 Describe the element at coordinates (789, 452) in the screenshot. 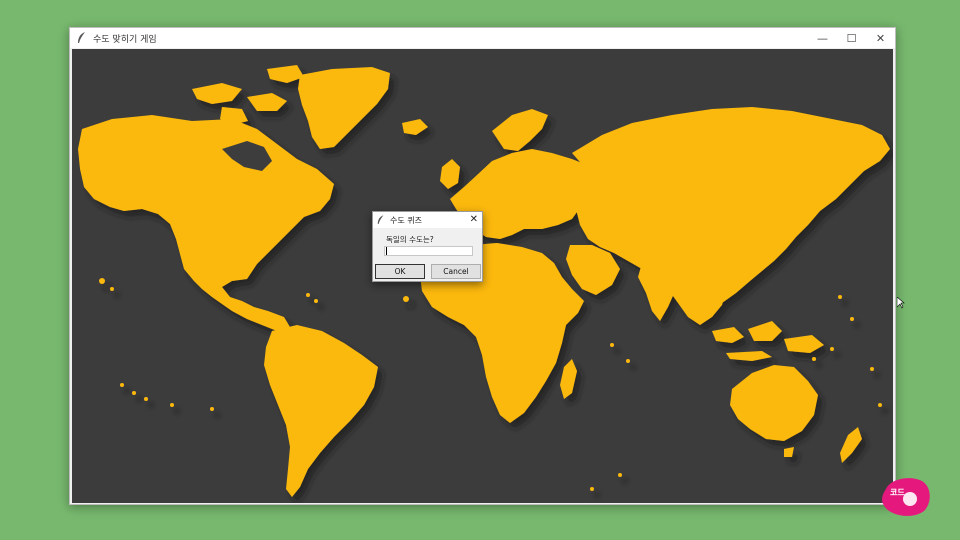

I see `tasmania` at that location.